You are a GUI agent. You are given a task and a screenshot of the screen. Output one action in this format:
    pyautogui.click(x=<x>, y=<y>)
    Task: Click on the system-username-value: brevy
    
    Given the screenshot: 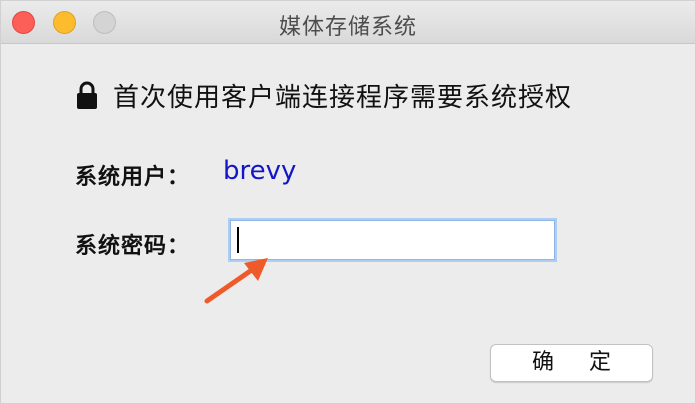 What is the action you would take?
    pyautogui.click(x=260, y=171)
    